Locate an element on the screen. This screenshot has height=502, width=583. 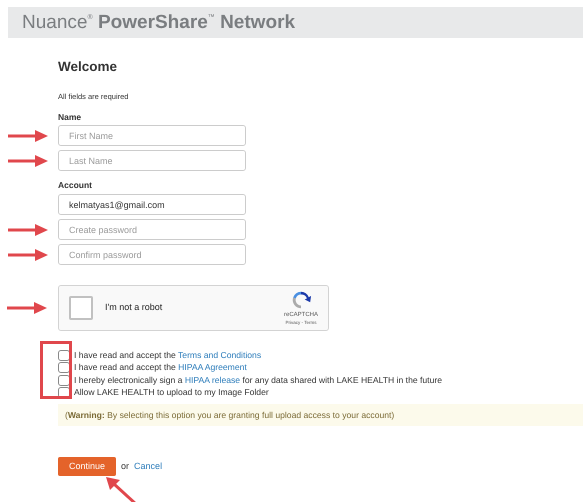
consent-text: I have read and accept the Terms and Conditions is located at coordinates (168, 355).